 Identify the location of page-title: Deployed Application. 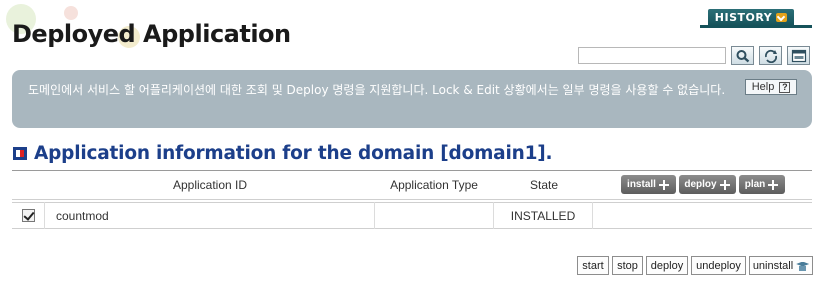
(151, 34).